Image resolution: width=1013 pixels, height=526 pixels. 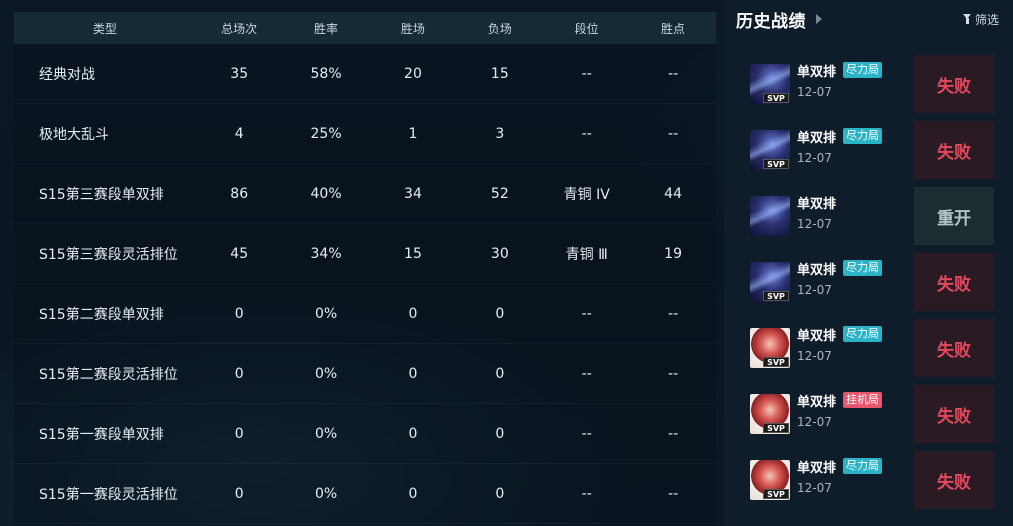 I want to click on cell-type: S15第一赛段单双排, so click(x=101, y=434).